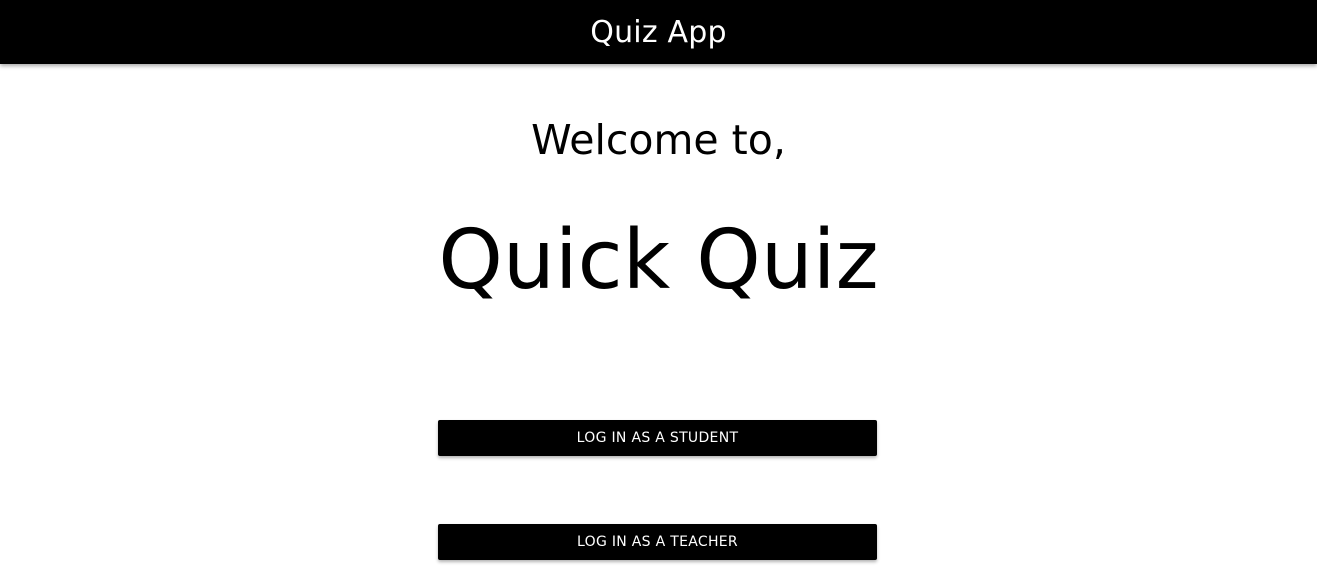 This screenshot has width=1317, height=582. What do you see at coordinates (657, 438) in the screenshot?
I see `login-student-button: LOG IN AS A STUDENT` at bounding box center [657, 438].